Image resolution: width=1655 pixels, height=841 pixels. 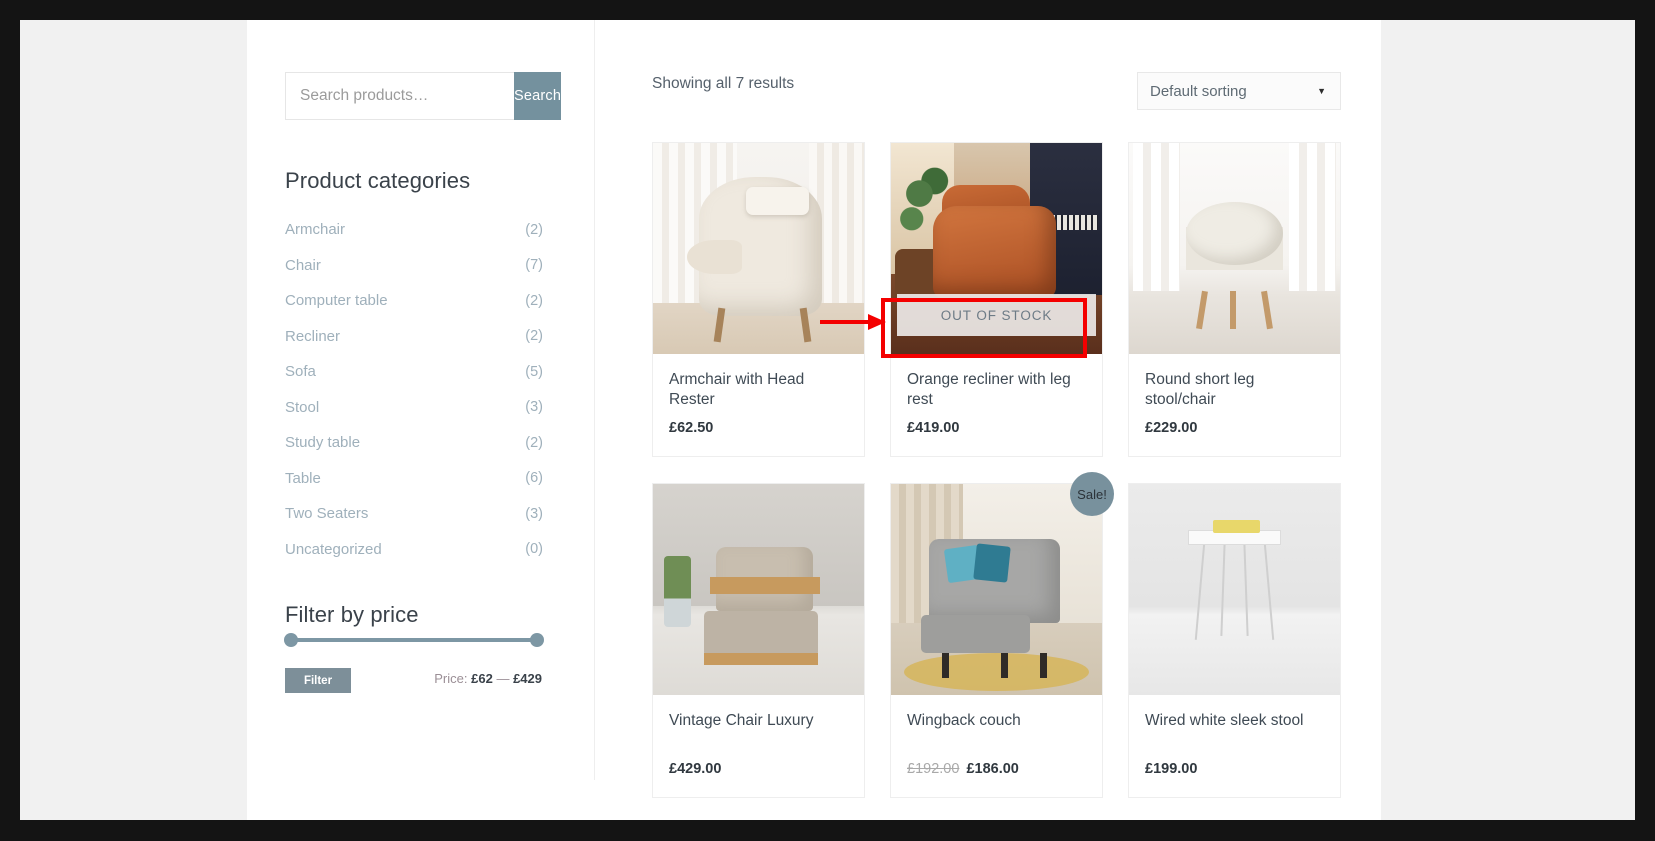 What do you see at coordinates (695, 769) in the screenshot?
I see `product-current-price: £429.00` at bounding box center [695, 769].